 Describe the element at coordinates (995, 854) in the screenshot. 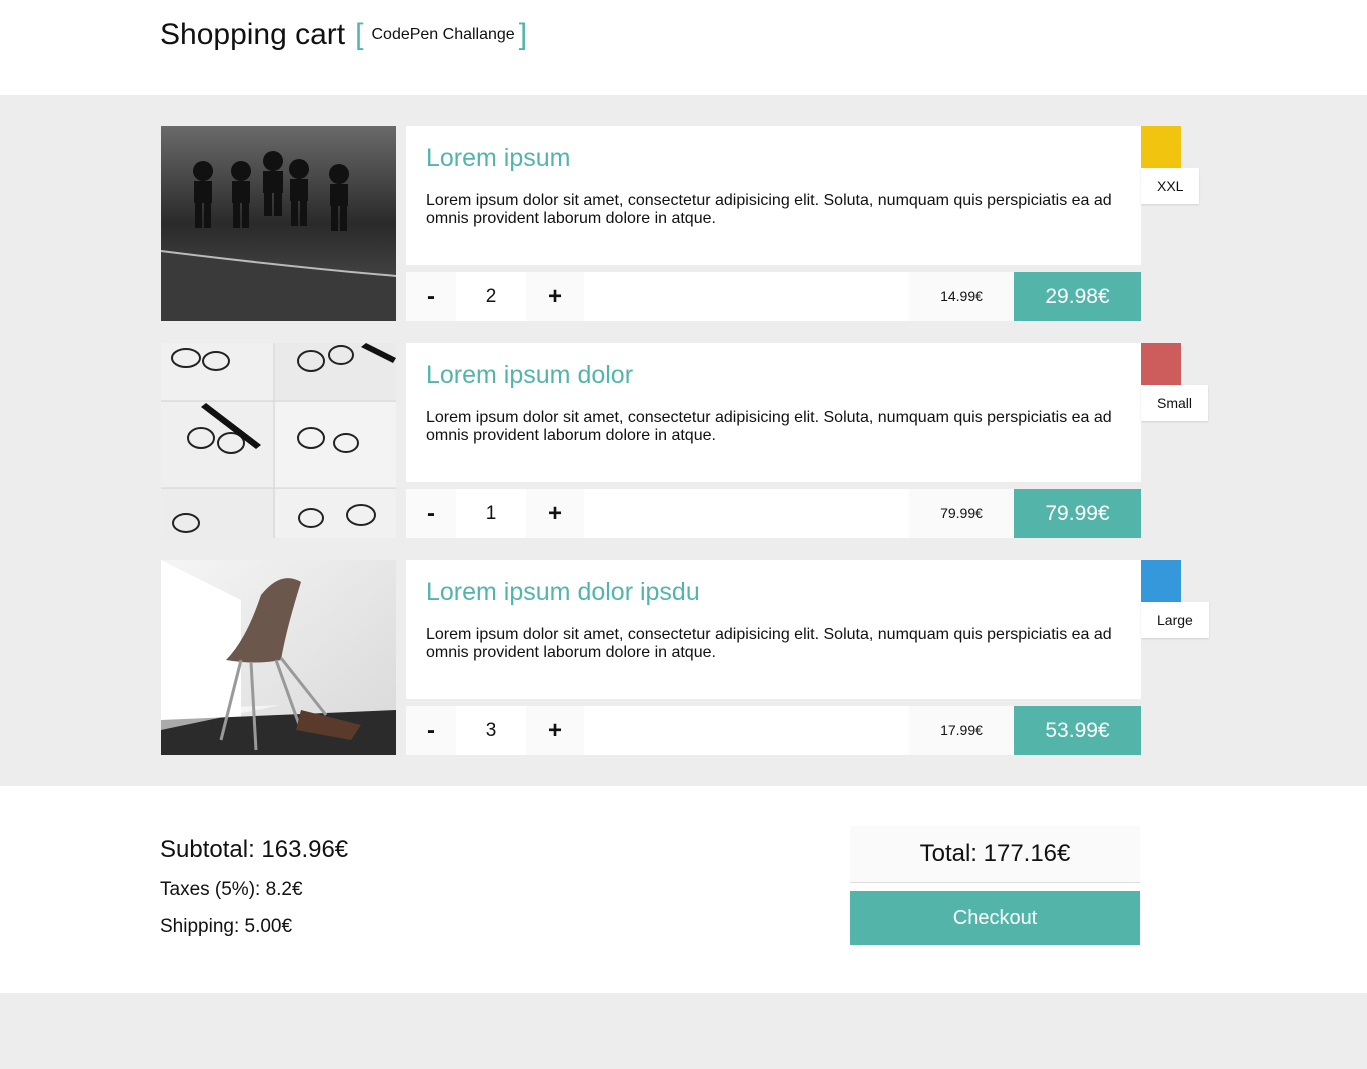

I see `grand-total: Total: 177.16€` at that location.